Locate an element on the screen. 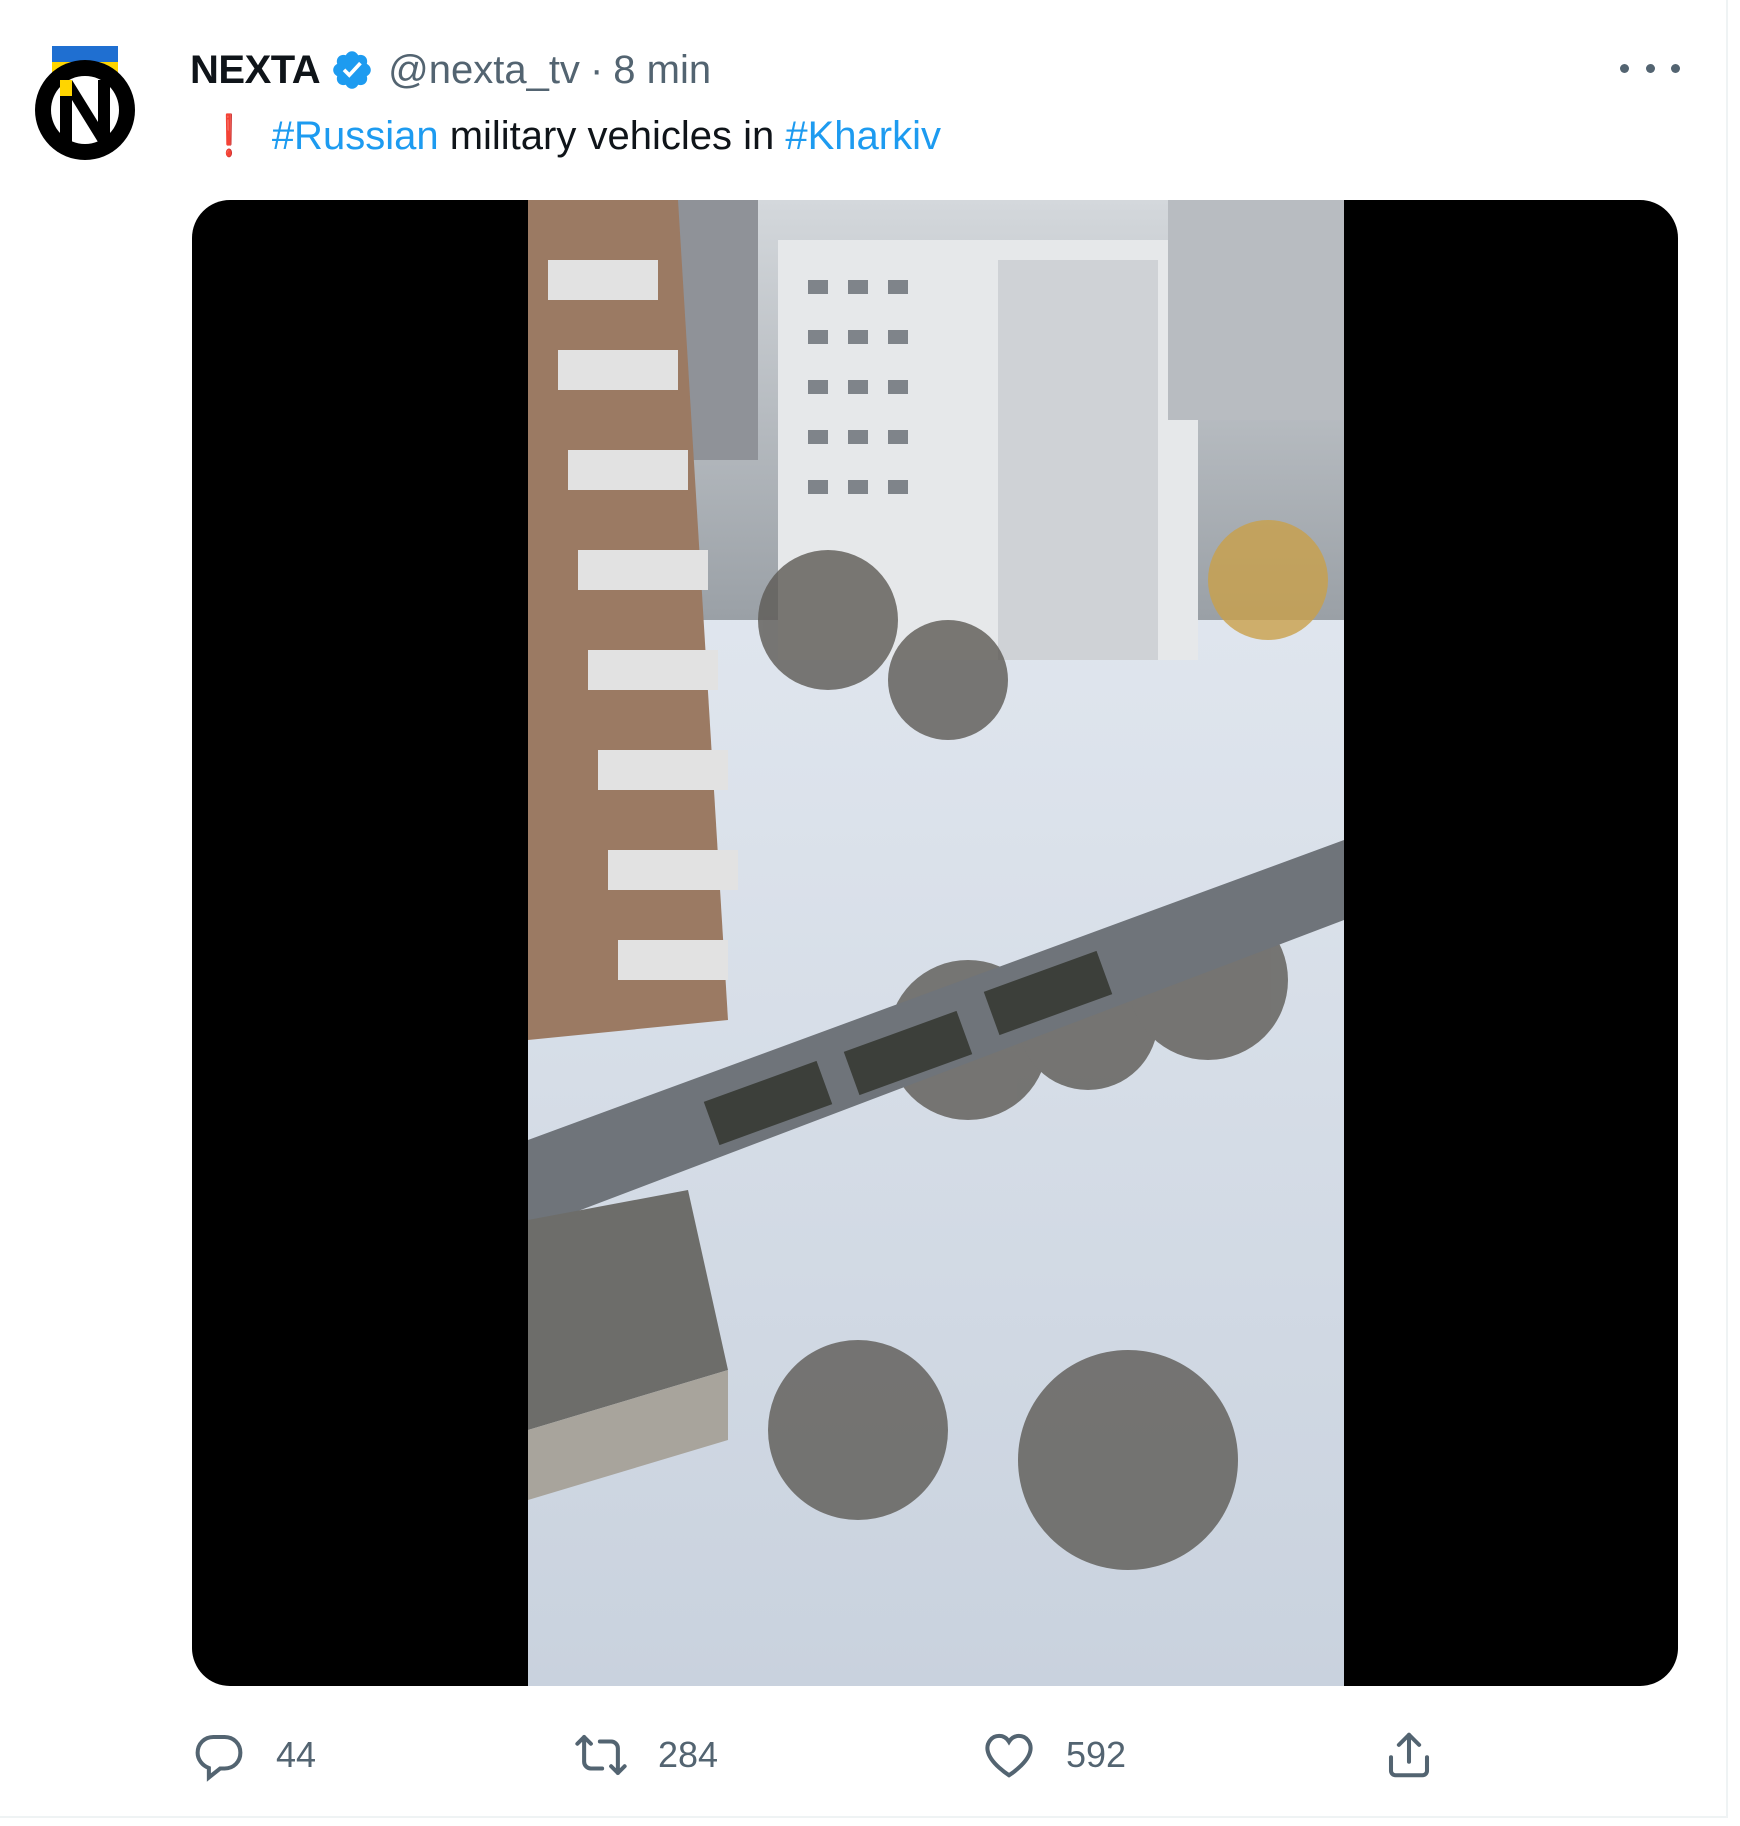  reply-icon is located at coordinates (219, 1758).